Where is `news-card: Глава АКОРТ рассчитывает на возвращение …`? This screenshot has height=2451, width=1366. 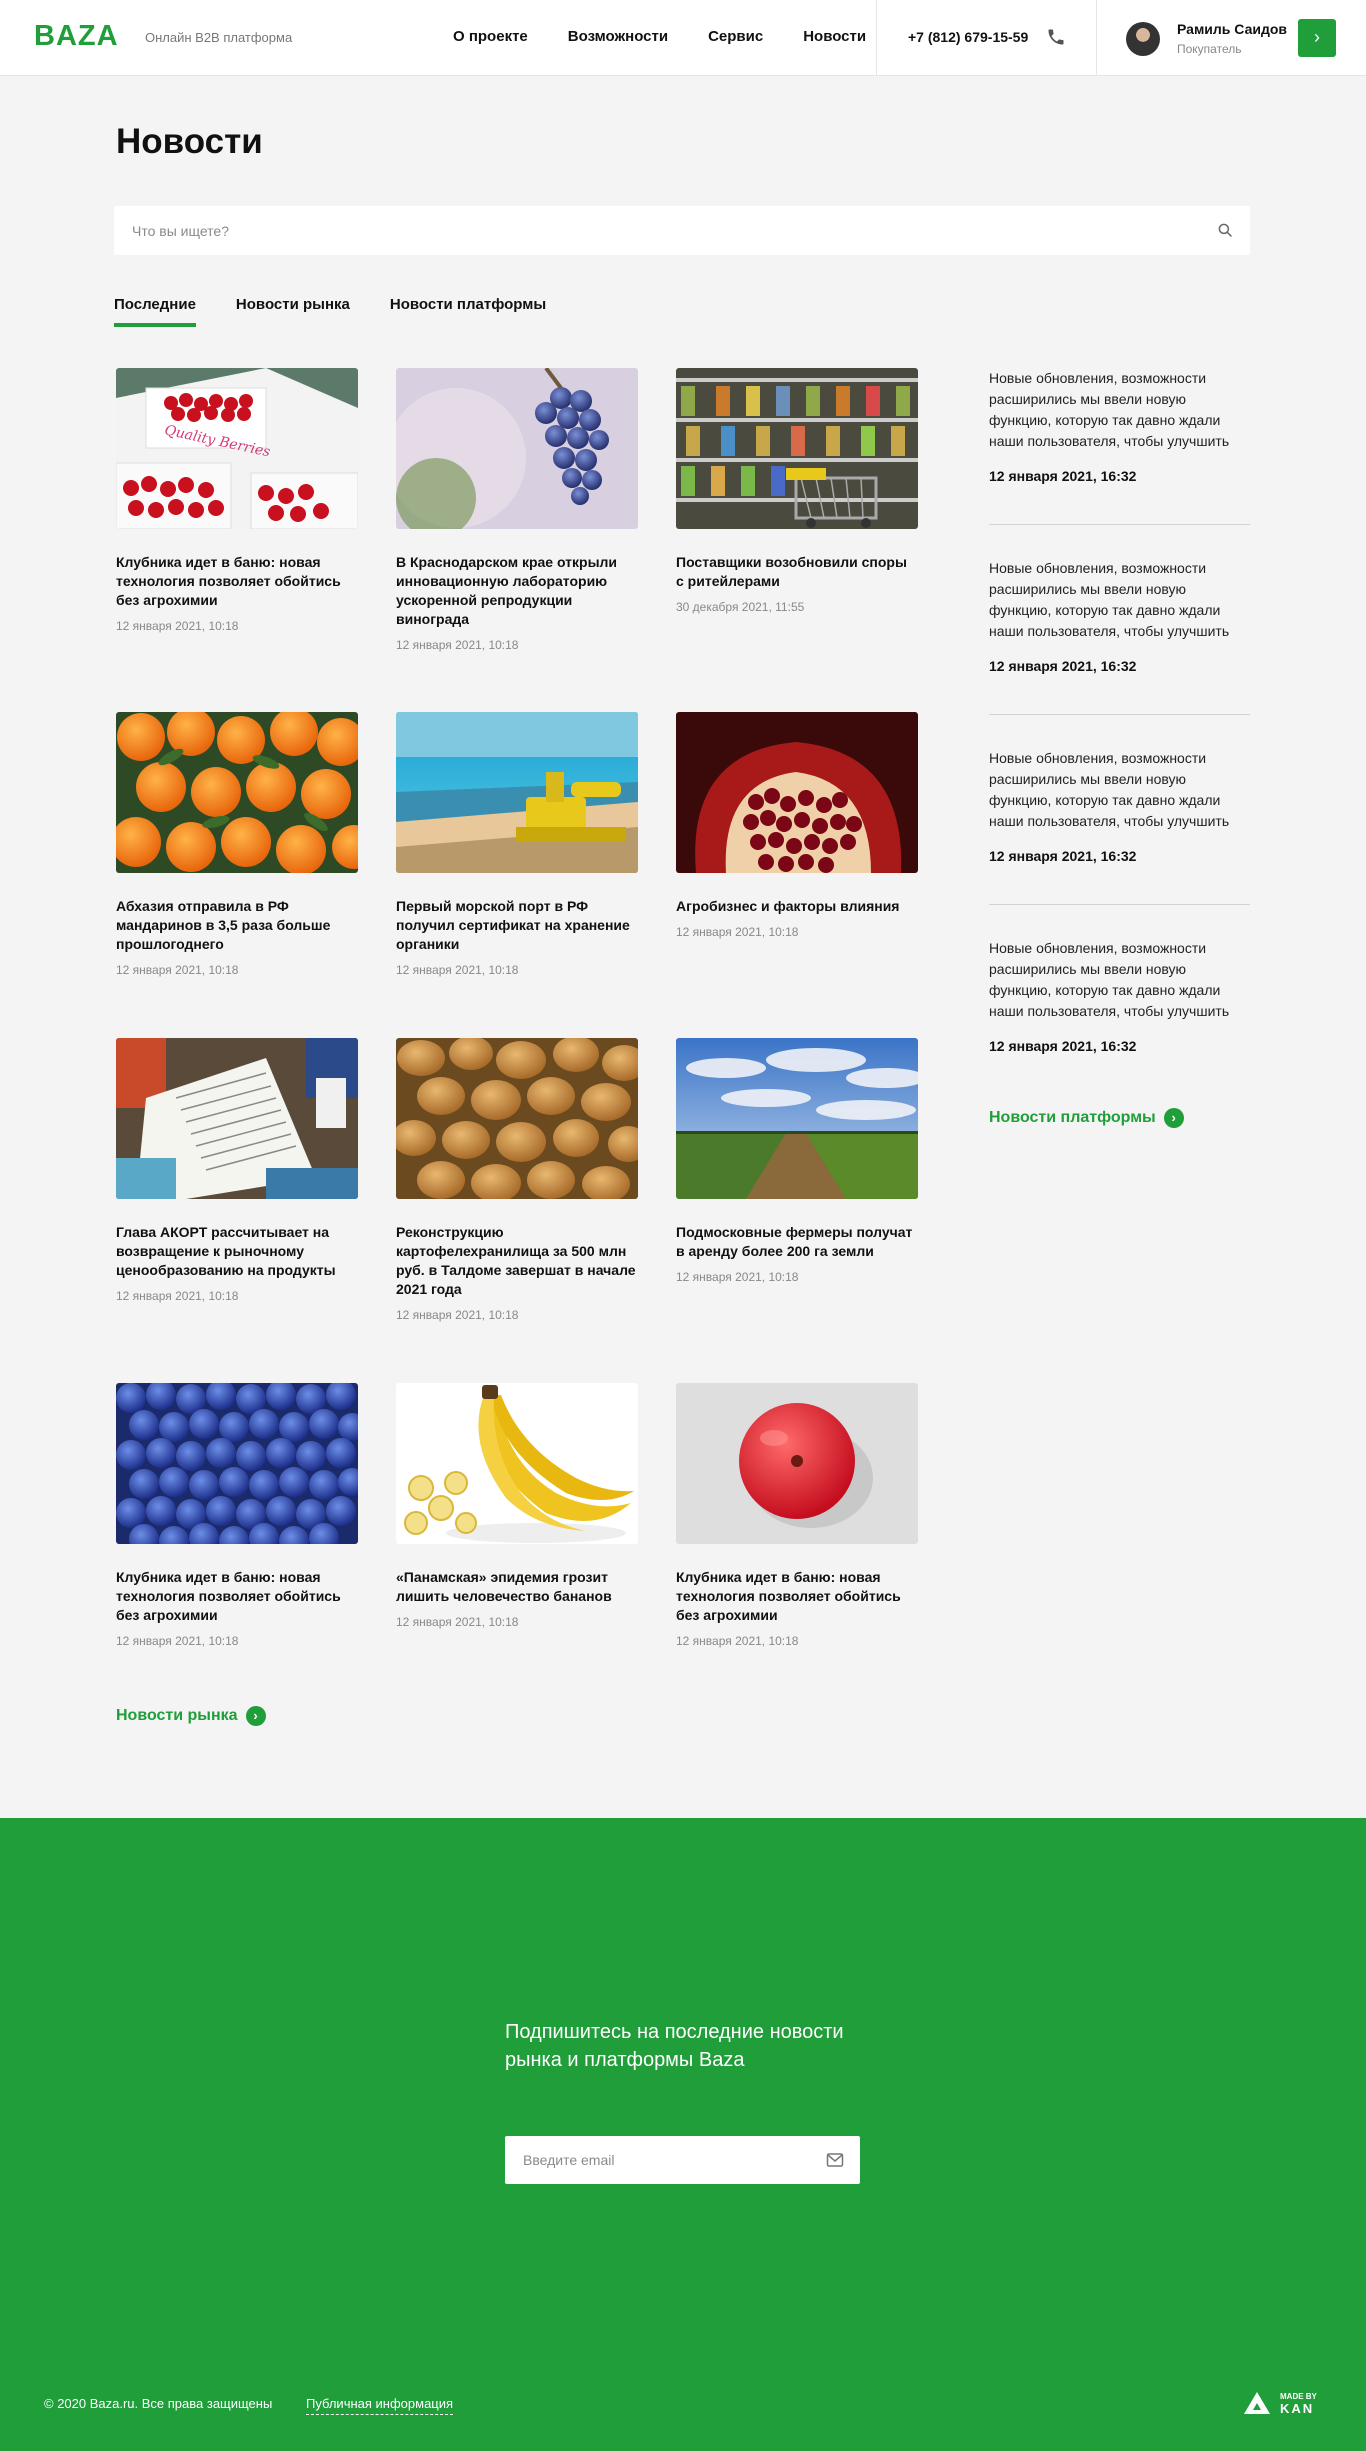 news-card: Глава АКОРТ рассчитывает на возвращение … is located at coordinates (237, 1170).